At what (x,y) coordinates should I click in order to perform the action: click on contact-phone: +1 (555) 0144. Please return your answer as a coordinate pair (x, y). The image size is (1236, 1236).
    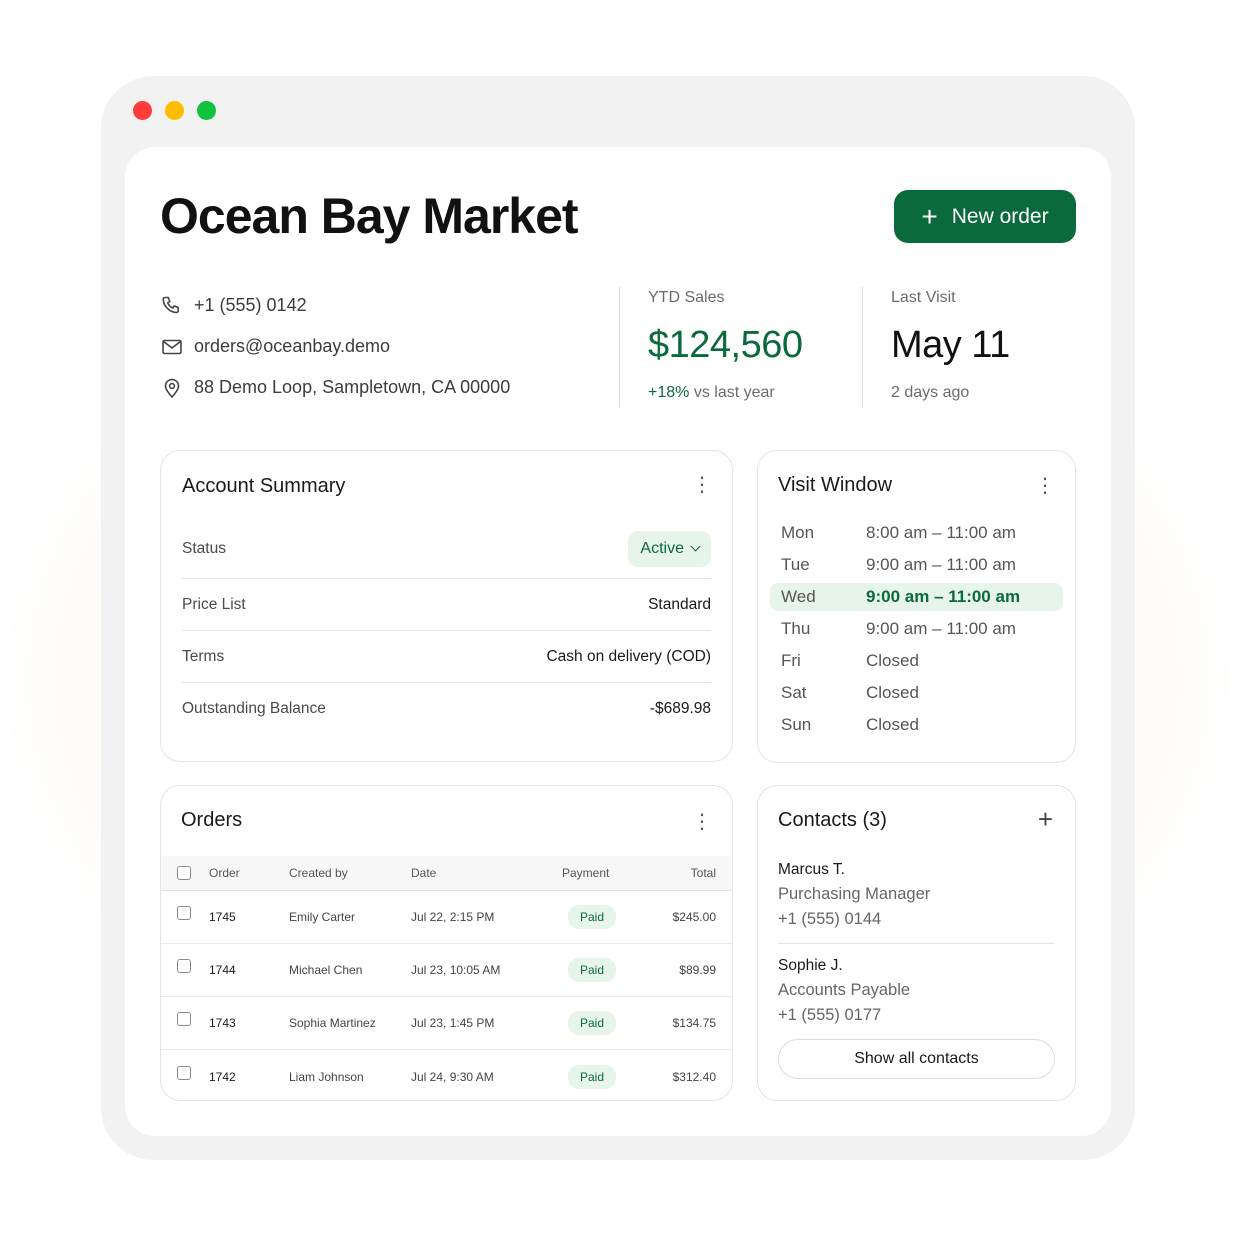
    Looking at the image, I should click on (916, 919).